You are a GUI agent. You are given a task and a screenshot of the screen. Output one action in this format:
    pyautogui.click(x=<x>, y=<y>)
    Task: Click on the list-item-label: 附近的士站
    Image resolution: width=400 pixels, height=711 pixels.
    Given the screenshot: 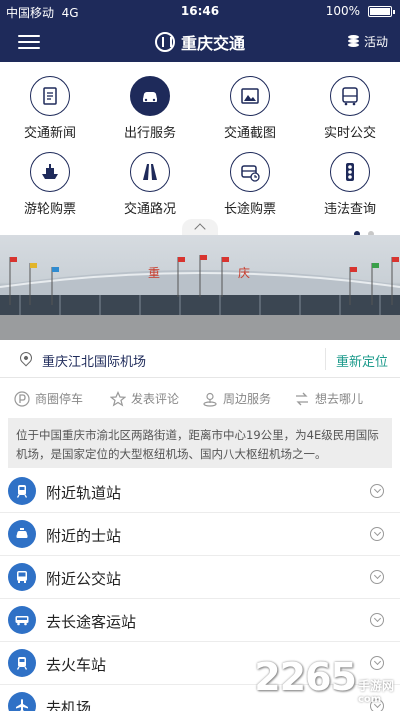 What is the action you would take?
    pyautogui.click(x=84, y=536)
    